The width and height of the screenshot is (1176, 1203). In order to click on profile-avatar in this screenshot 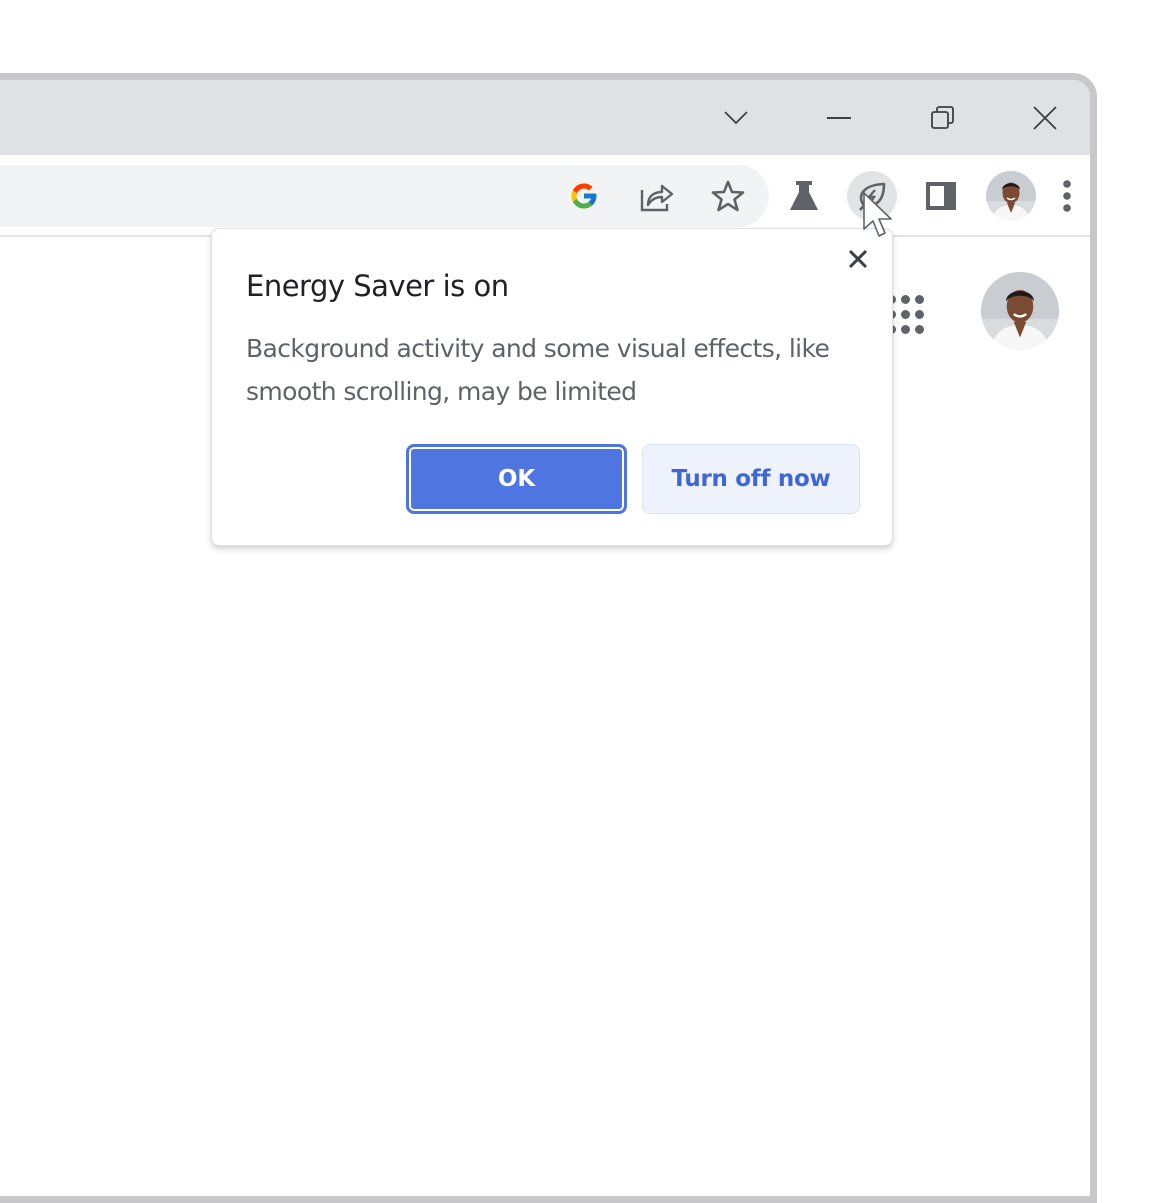, I will do `click(1011, 196)`.